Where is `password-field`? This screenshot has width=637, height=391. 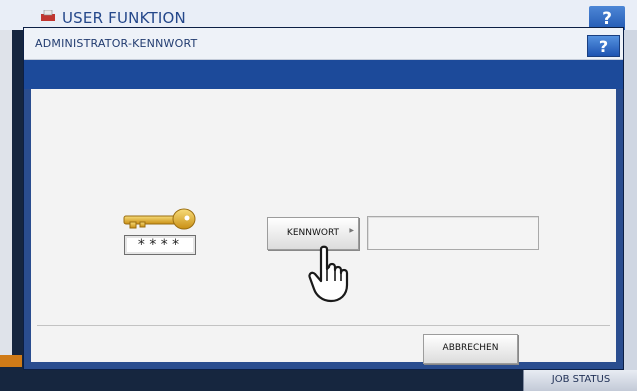 password-field is located at coordinates (453, 233).